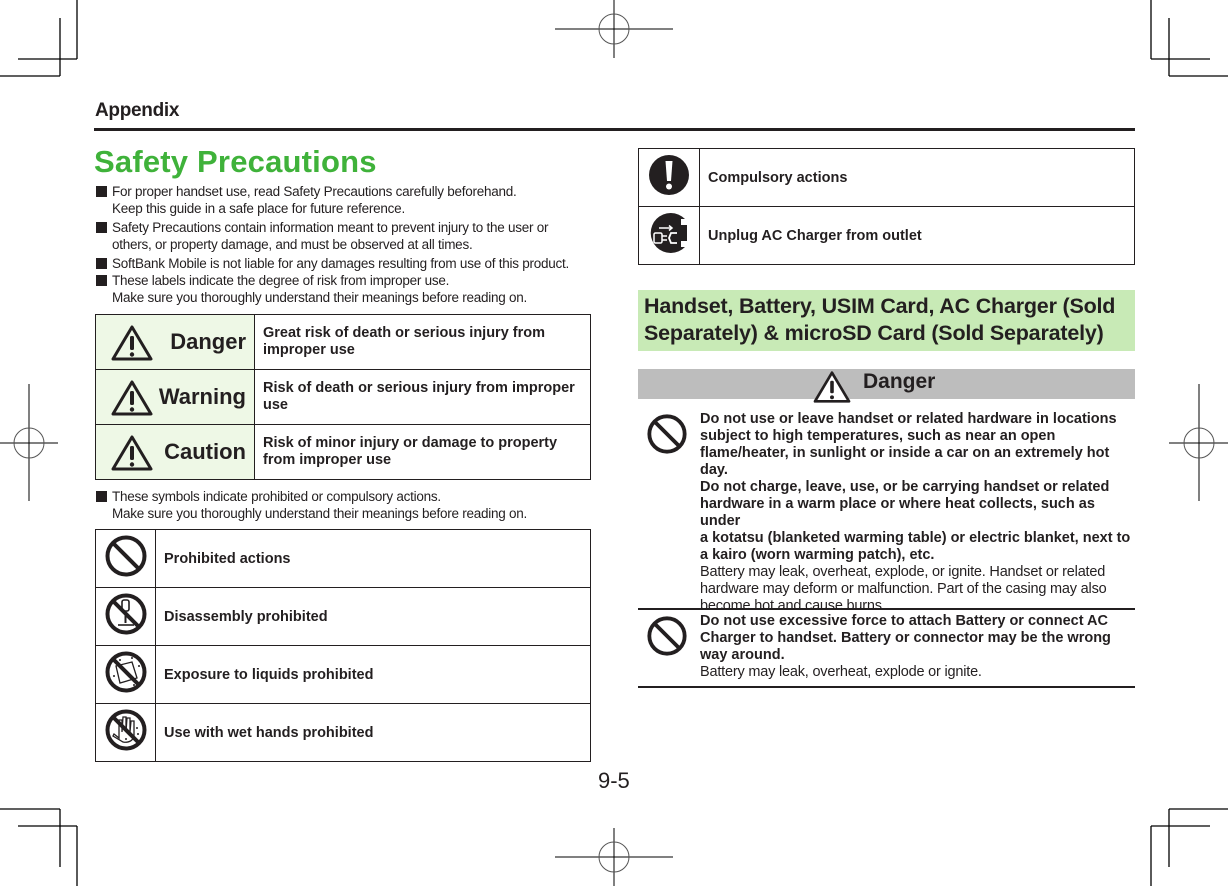 Image resolution: width=1228 pixels, height=886 pixels. Describe the element at coordinates (205, 451) in the screenshot. I see `risk-level-label: Caution` at that location.